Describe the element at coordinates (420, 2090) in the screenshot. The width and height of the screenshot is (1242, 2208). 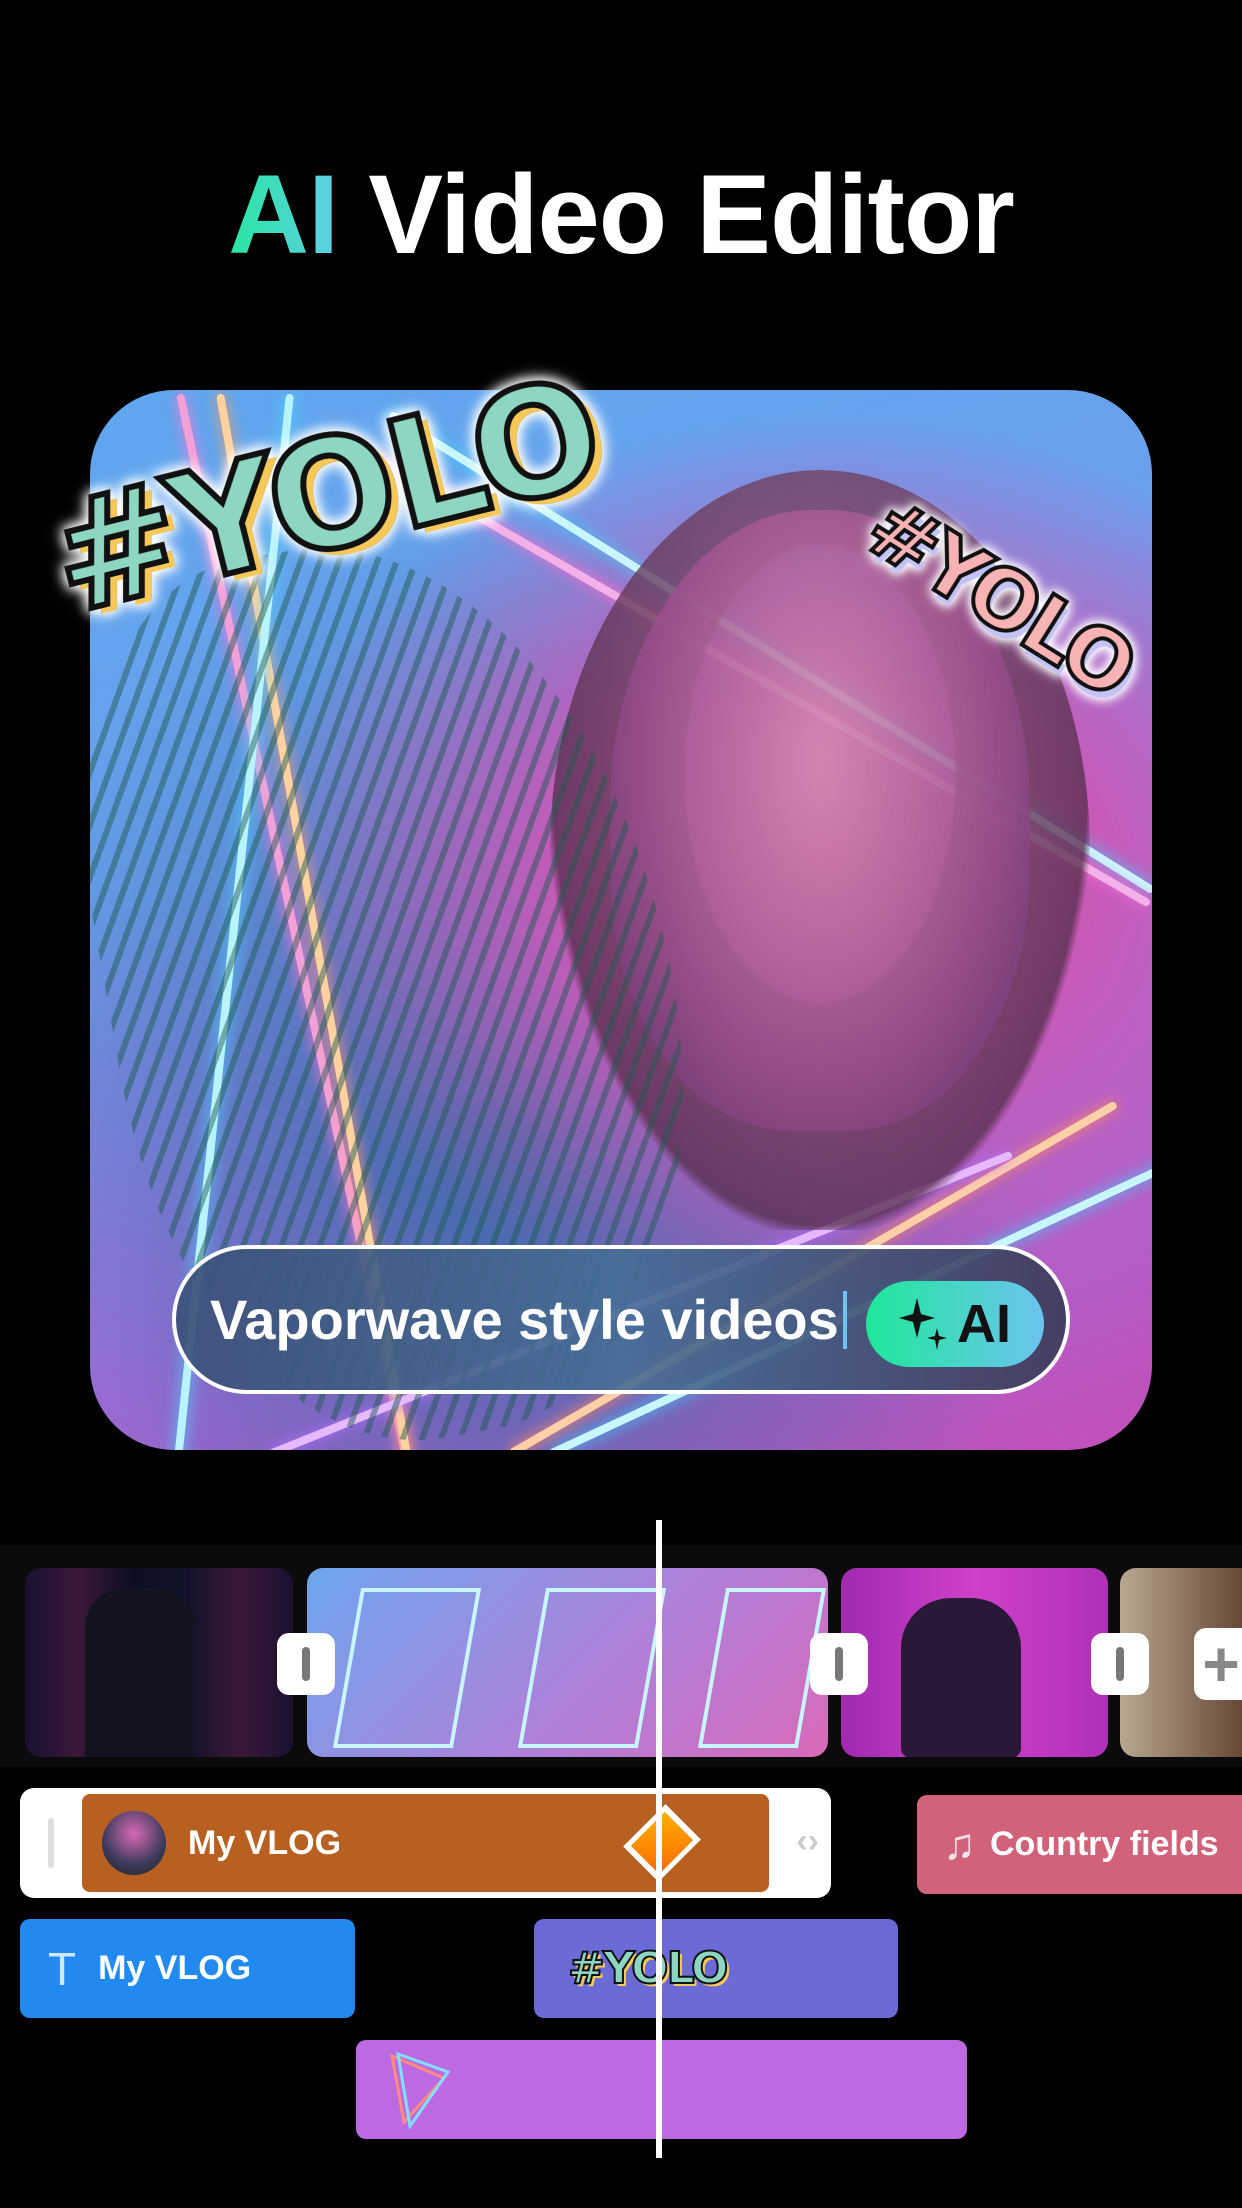
I see `triangle-effect-icon` at that location.